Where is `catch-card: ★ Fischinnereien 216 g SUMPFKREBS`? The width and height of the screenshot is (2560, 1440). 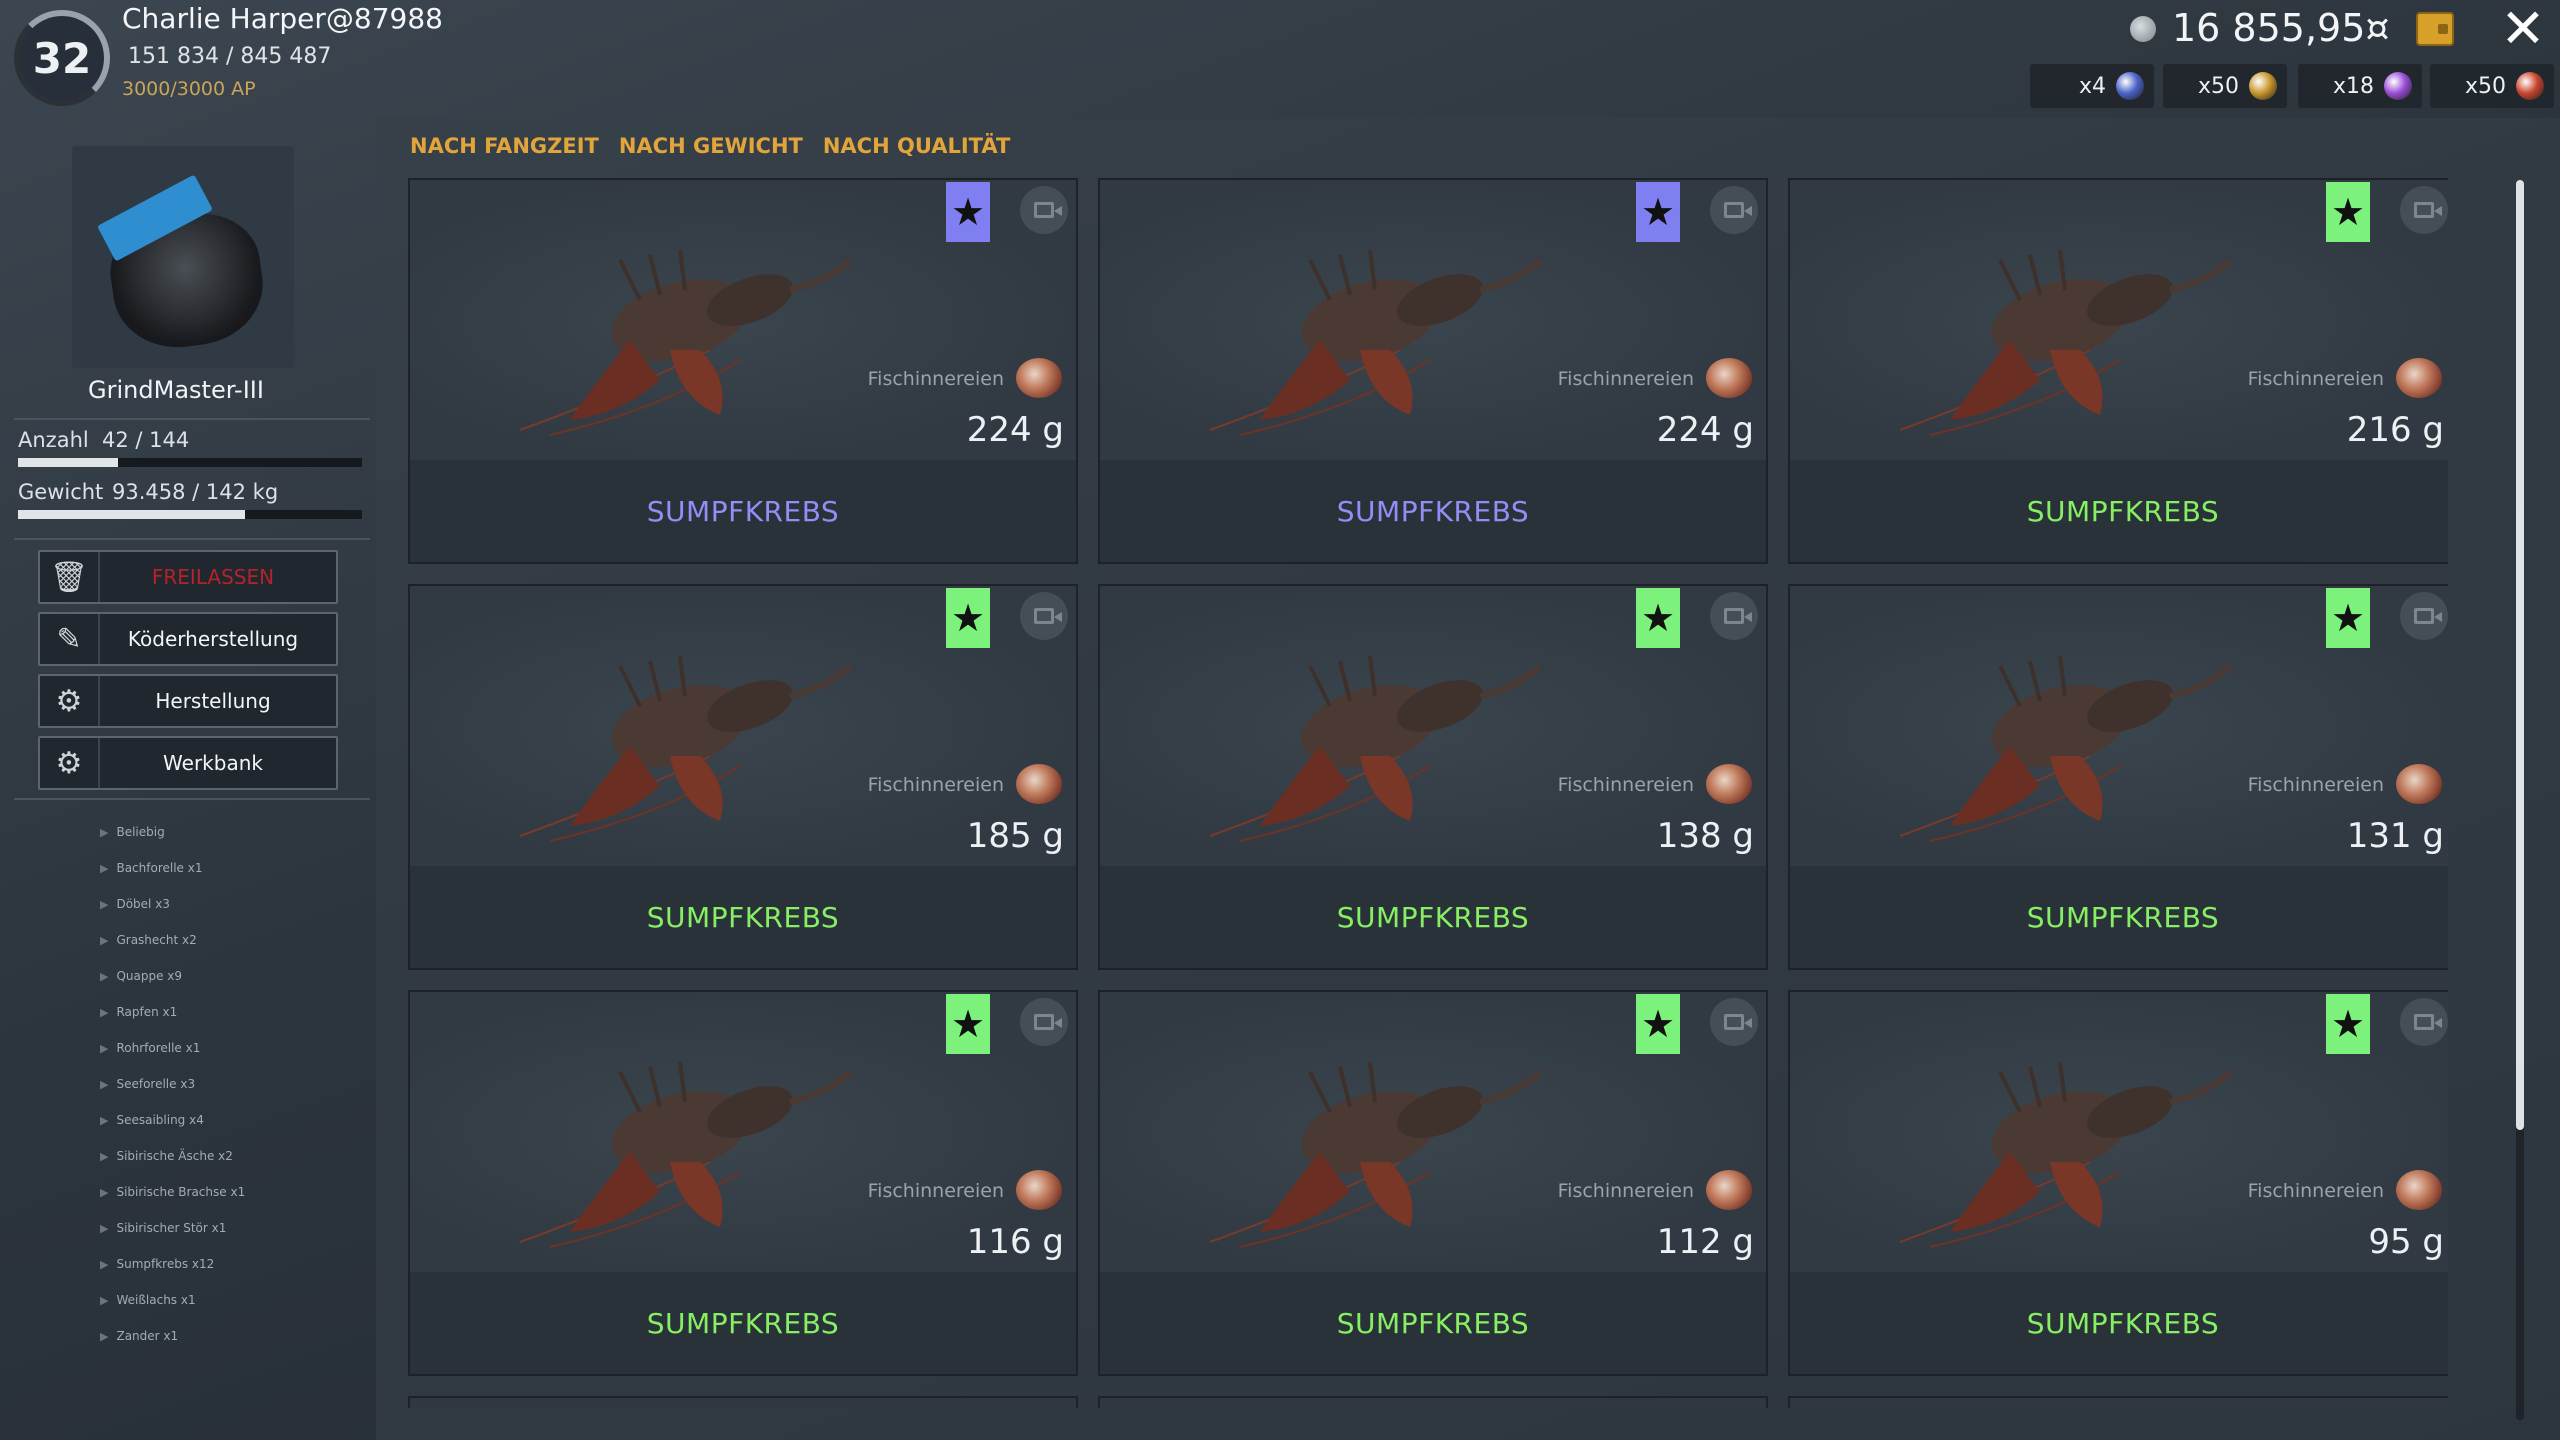 catch-card: ★ Fischinnereien 216 g SUMPFKREBS is located at coordinates (2118, 371).